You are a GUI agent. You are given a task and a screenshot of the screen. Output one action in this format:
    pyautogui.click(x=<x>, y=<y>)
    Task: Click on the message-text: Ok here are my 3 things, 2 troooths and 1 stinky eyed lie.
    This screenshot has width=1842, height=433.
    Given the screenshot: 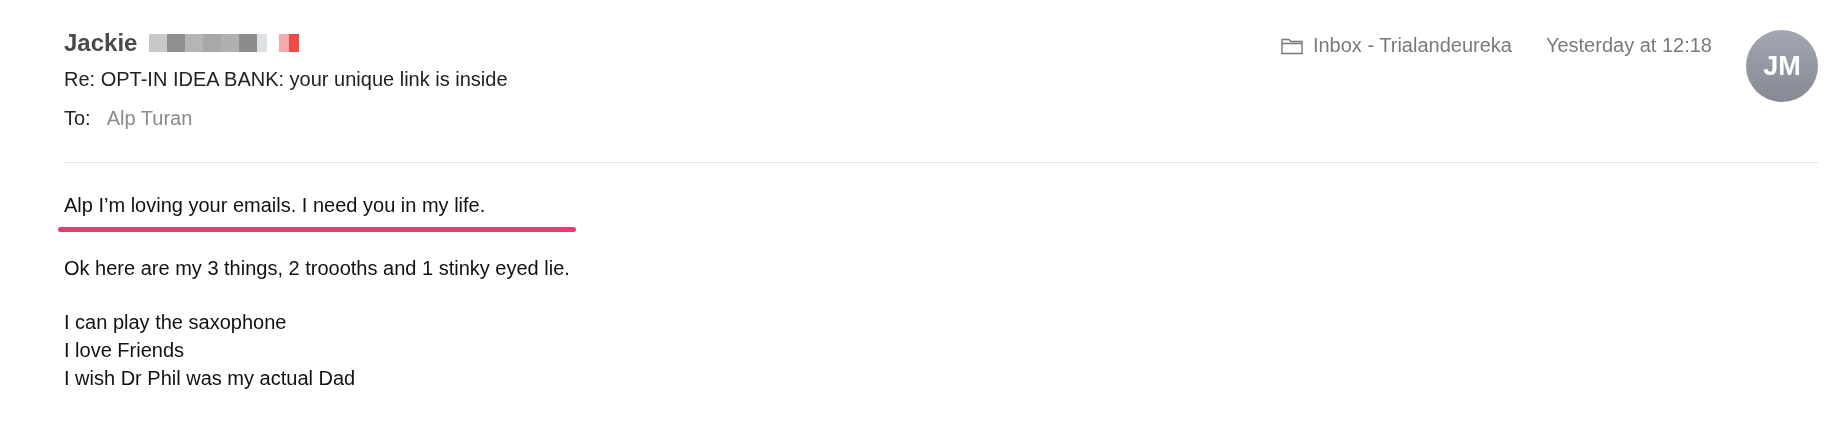 What is the action you would take?
    pyautogui.click(x=317, y=268)
    